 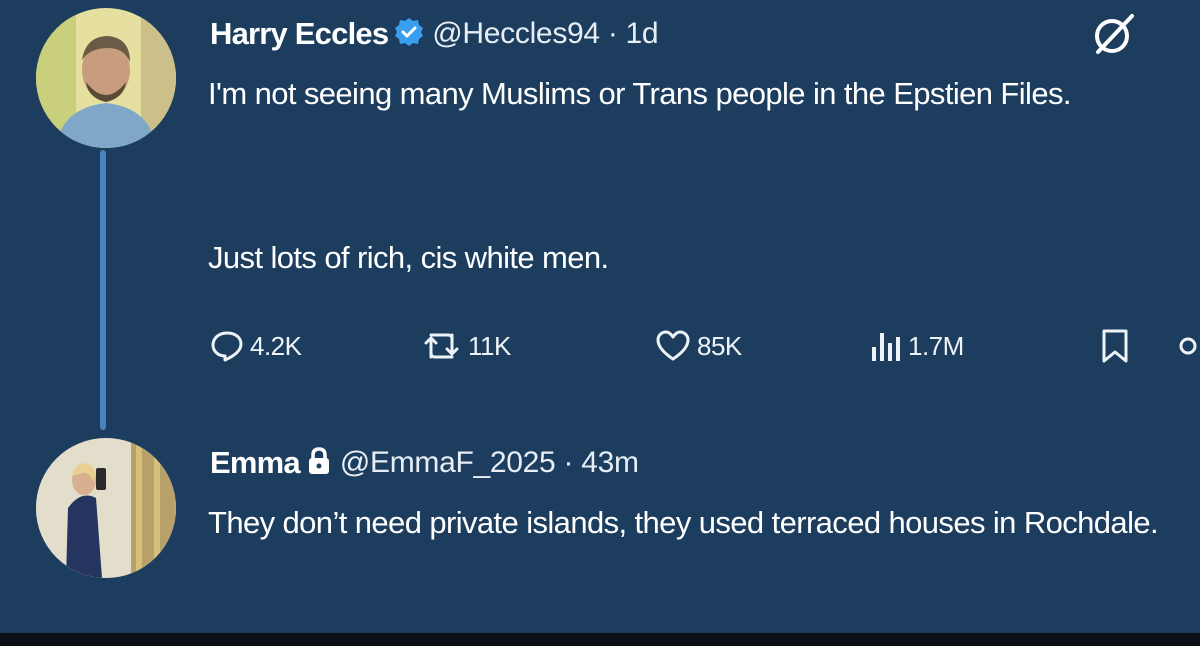 What do you see at coordinates (103, 290) in the screenshot?
I see `thread-connector-line` at bounding box center [103, 290].